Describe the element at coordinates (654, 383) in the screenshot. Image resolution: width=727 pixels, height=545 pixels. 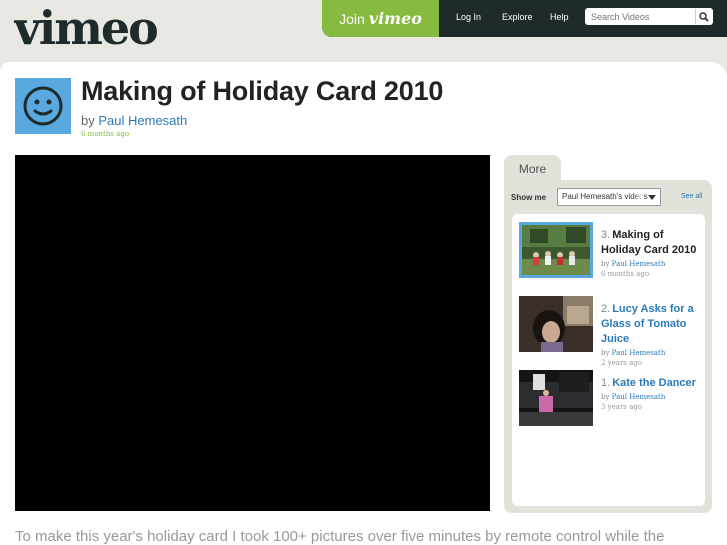
I see `video-title: Kate the Dancer` at that location.